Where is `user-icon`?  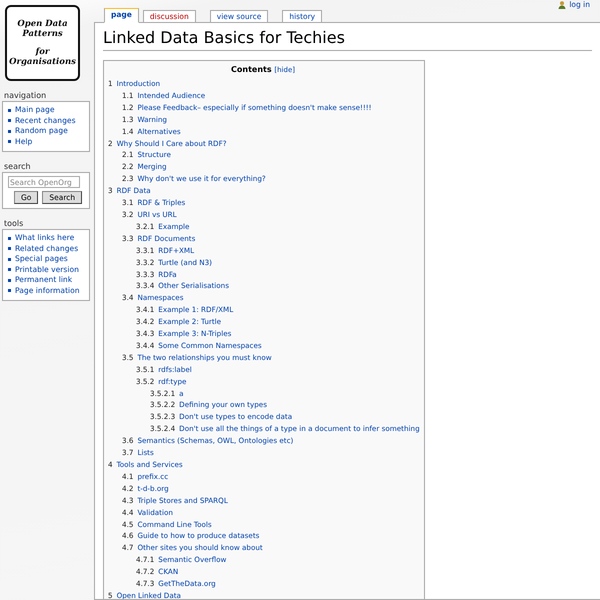
user-icon is located at coordinates (562, 4).